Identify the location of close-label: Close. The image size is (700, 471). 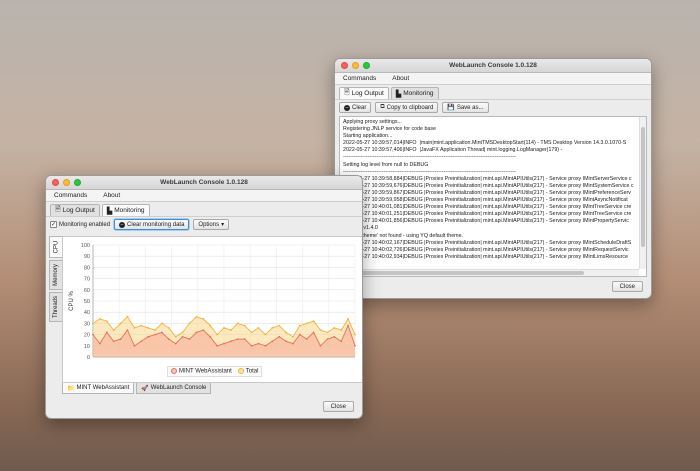
(338, 406).